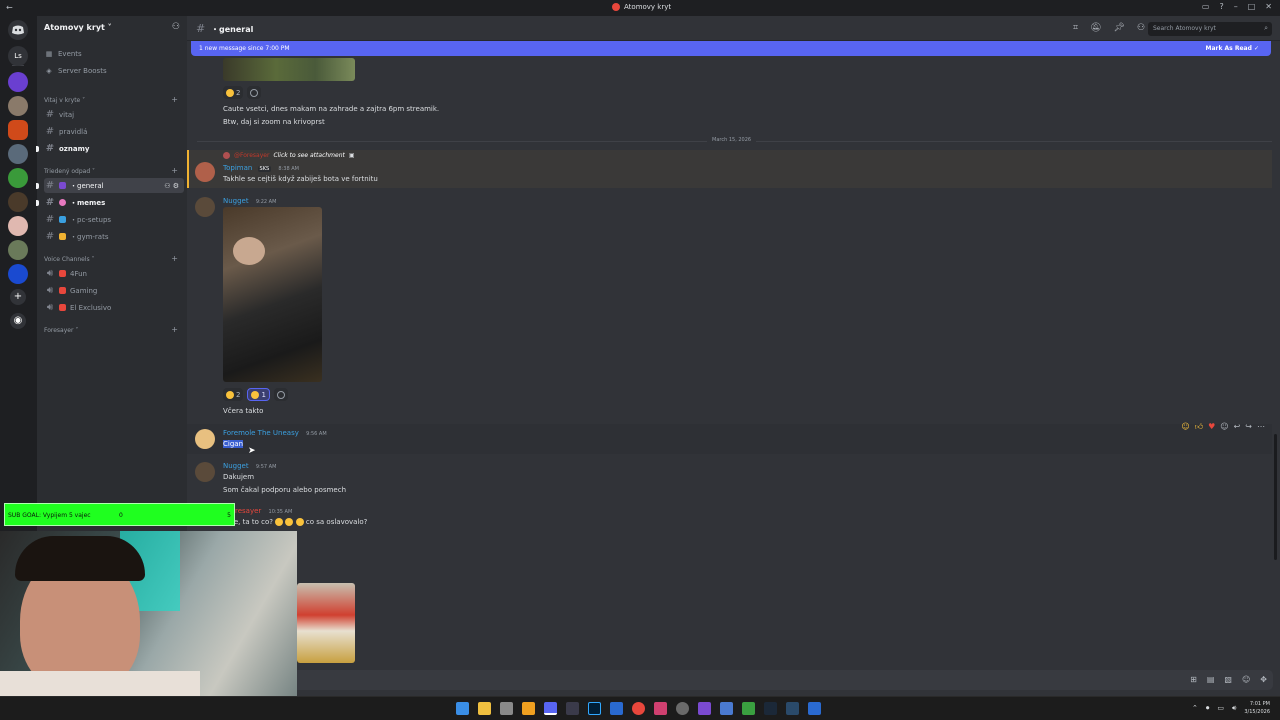 The width and height of the screenshot is (1280, 720). I want to click on pinned-messages-icon: 📌︎, so click(1119, 28).